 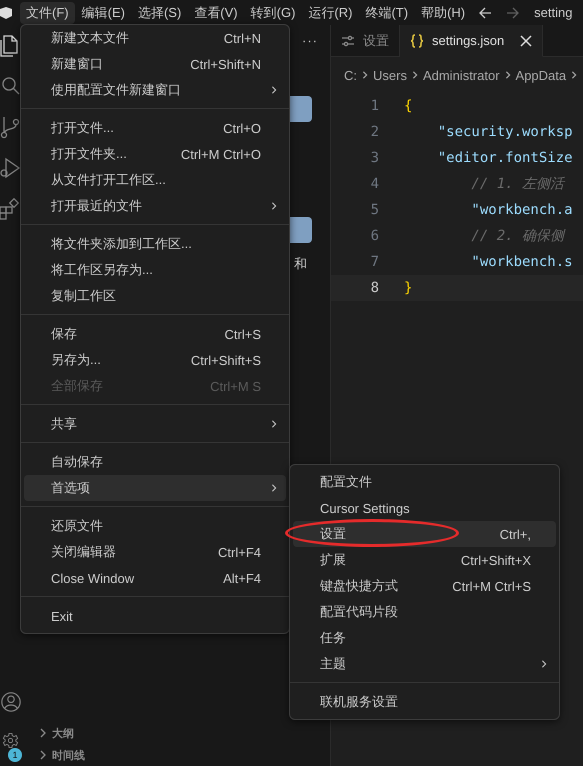 I want to click on extensions-icon, so click(x=11, y=209).